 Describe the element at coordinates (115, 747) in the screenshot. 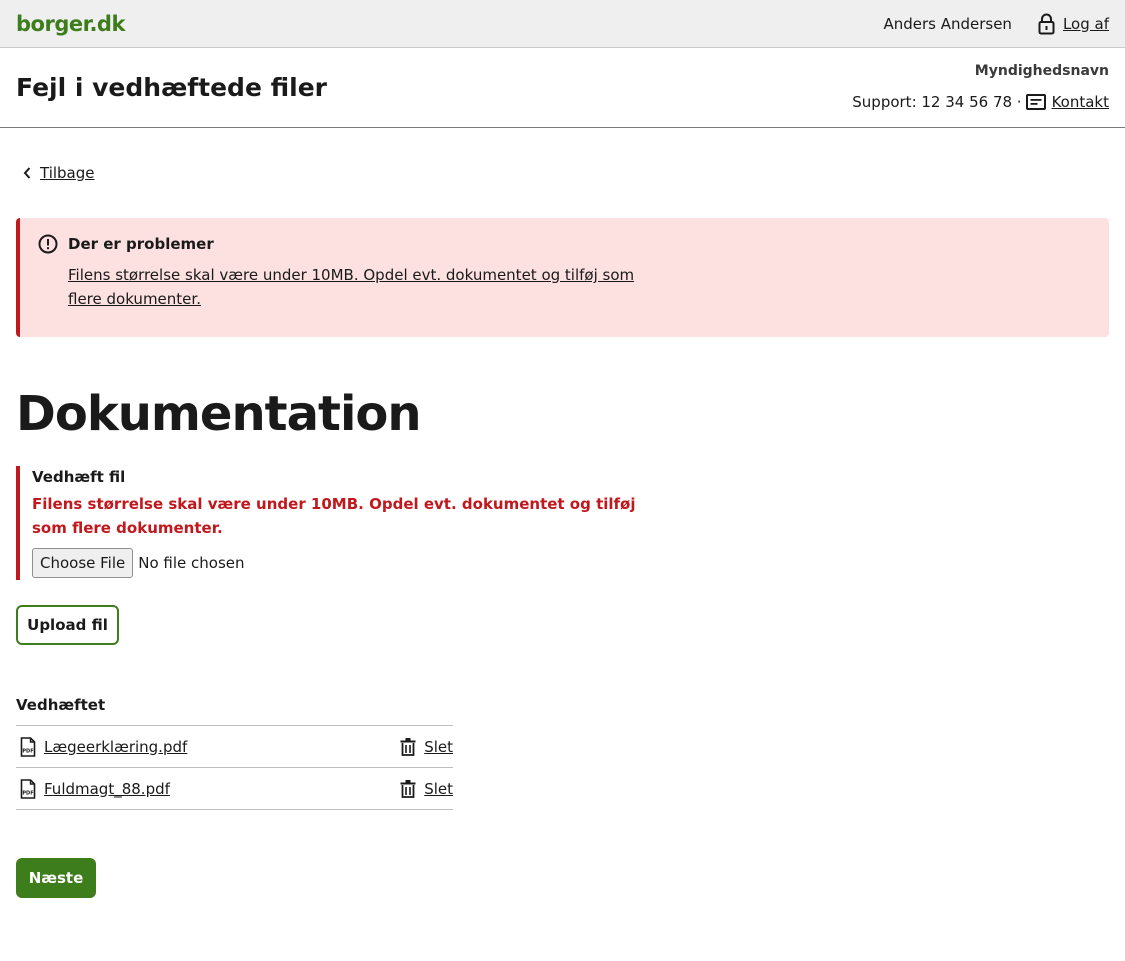

I see `attachment-link: Lægeerklæring.pdf` at that location.